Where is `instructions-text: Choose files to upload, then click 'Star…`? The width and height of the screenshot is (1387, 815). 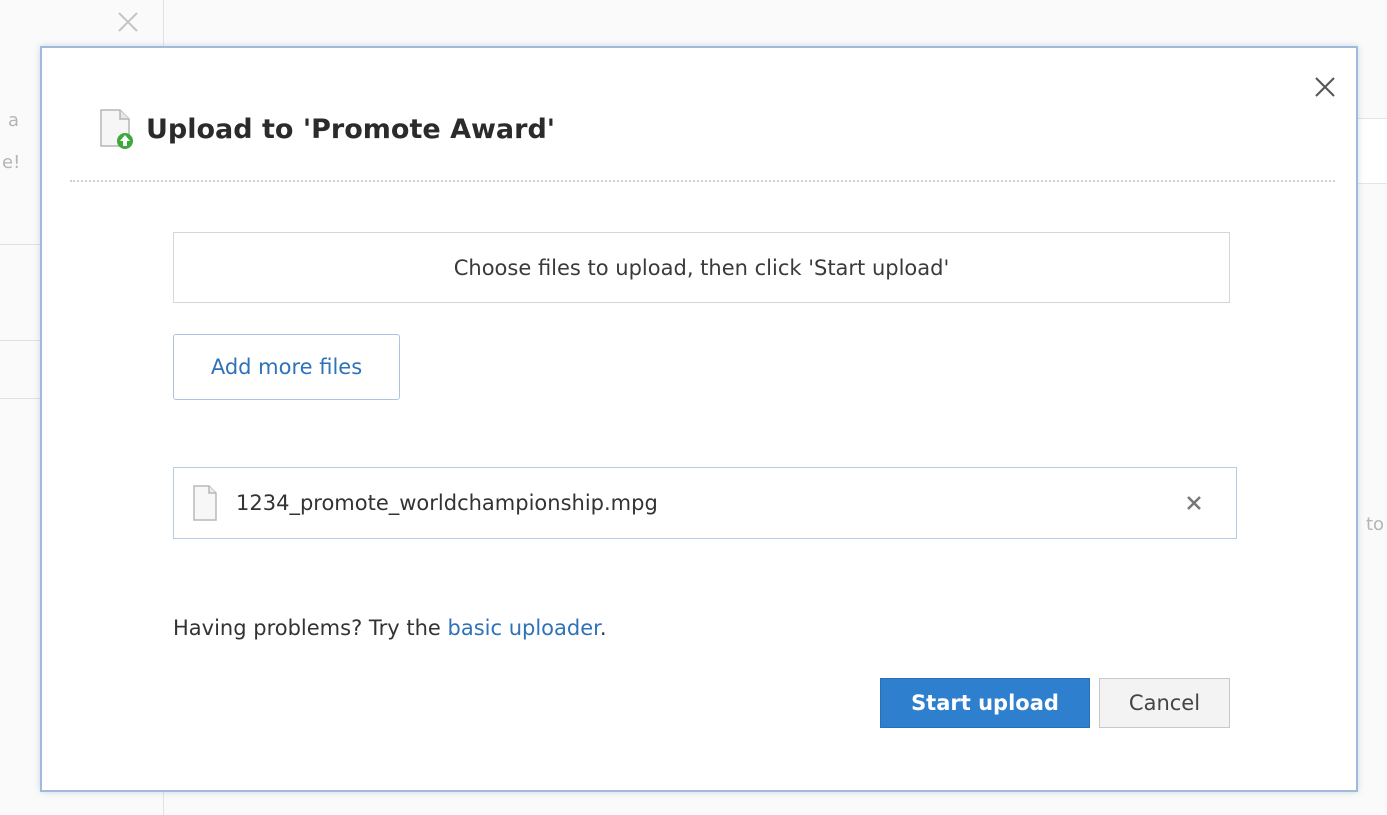
instructions-text: Choose files to upload, then click 'Star… is located at coordinates (701, 267).